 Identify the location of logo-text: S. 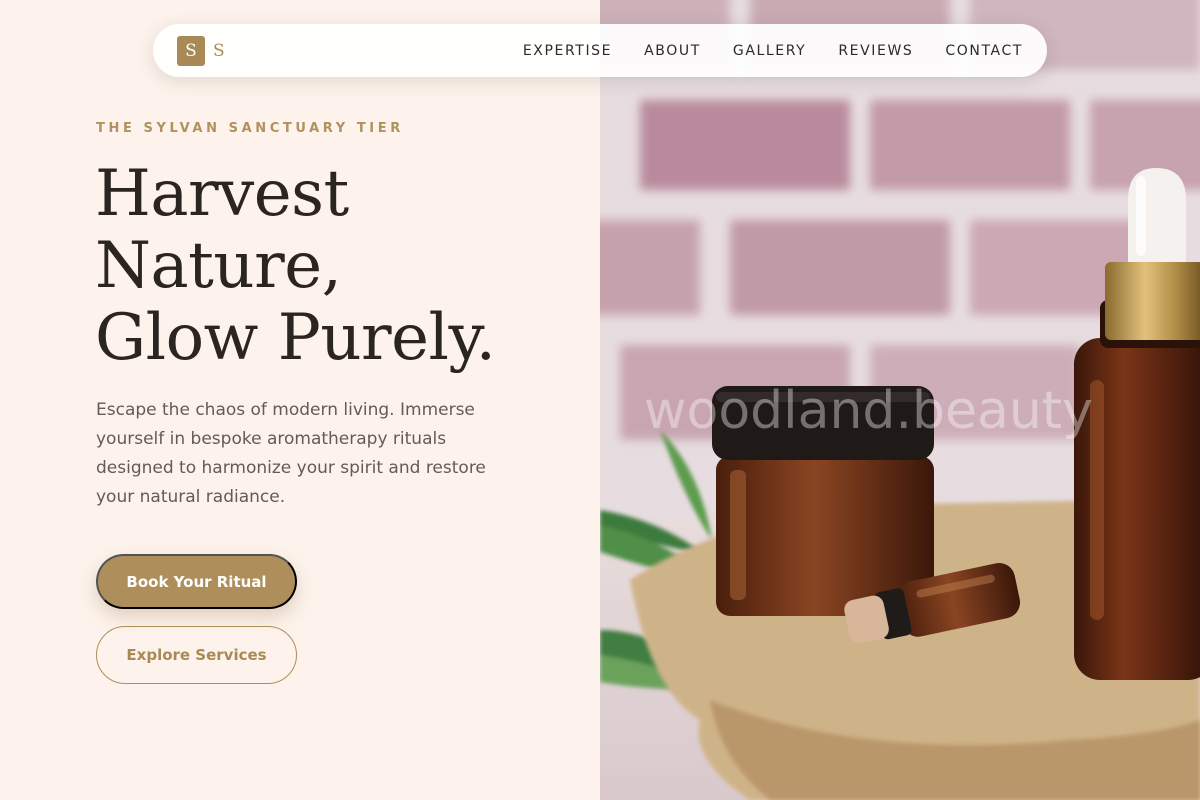
(219, 50).